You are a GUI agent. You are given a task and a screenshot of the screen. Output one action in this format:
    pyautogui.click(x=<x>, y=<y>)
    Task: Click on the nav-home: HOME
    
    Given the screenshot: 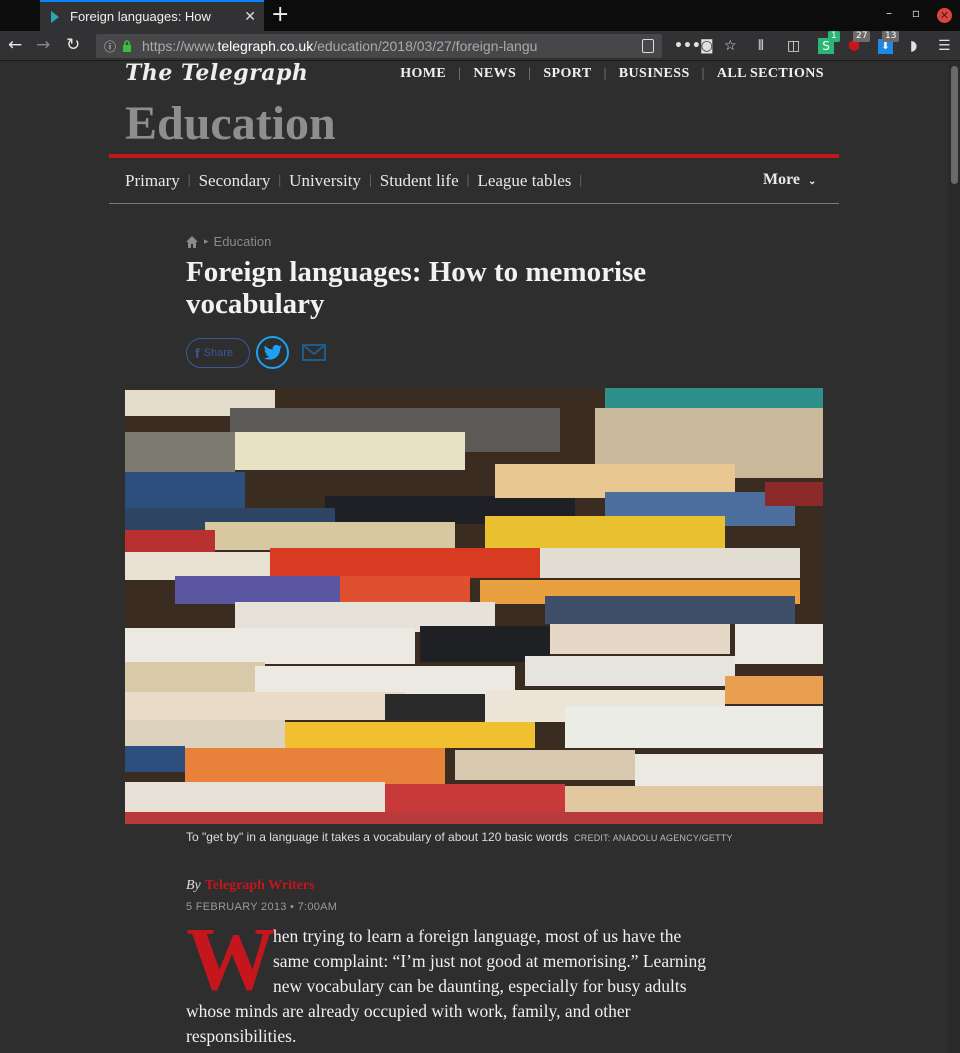 What is the action you would take?
    pyautogui.click(x=423, y=74)
    